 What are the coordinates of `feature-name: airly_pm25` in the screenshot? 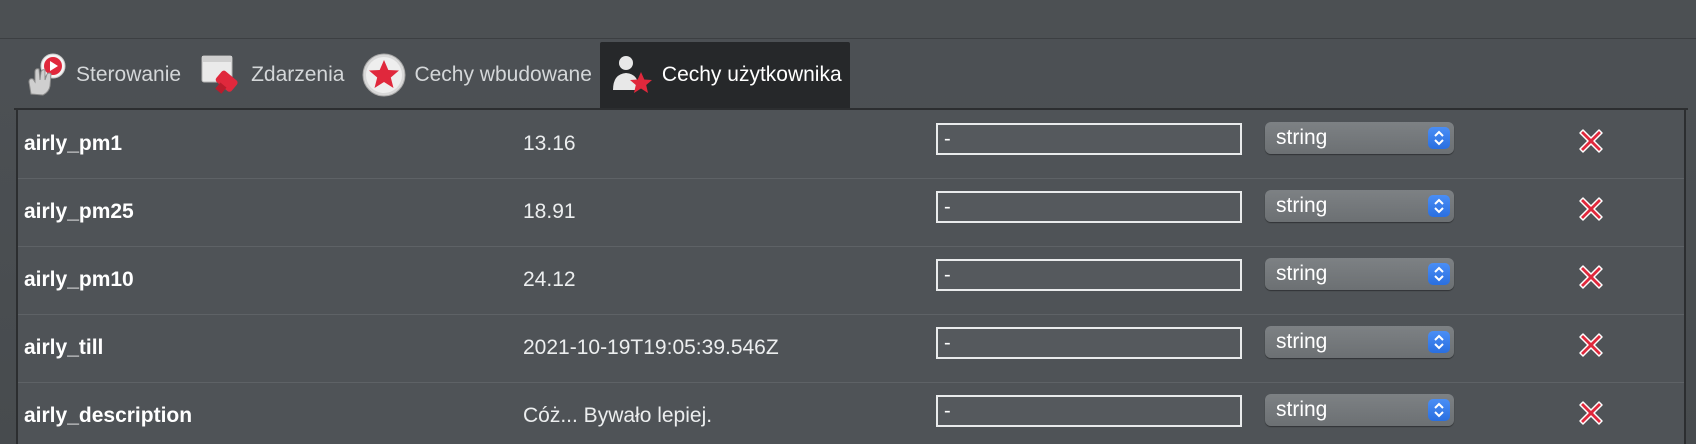 It's located at (79, 211).